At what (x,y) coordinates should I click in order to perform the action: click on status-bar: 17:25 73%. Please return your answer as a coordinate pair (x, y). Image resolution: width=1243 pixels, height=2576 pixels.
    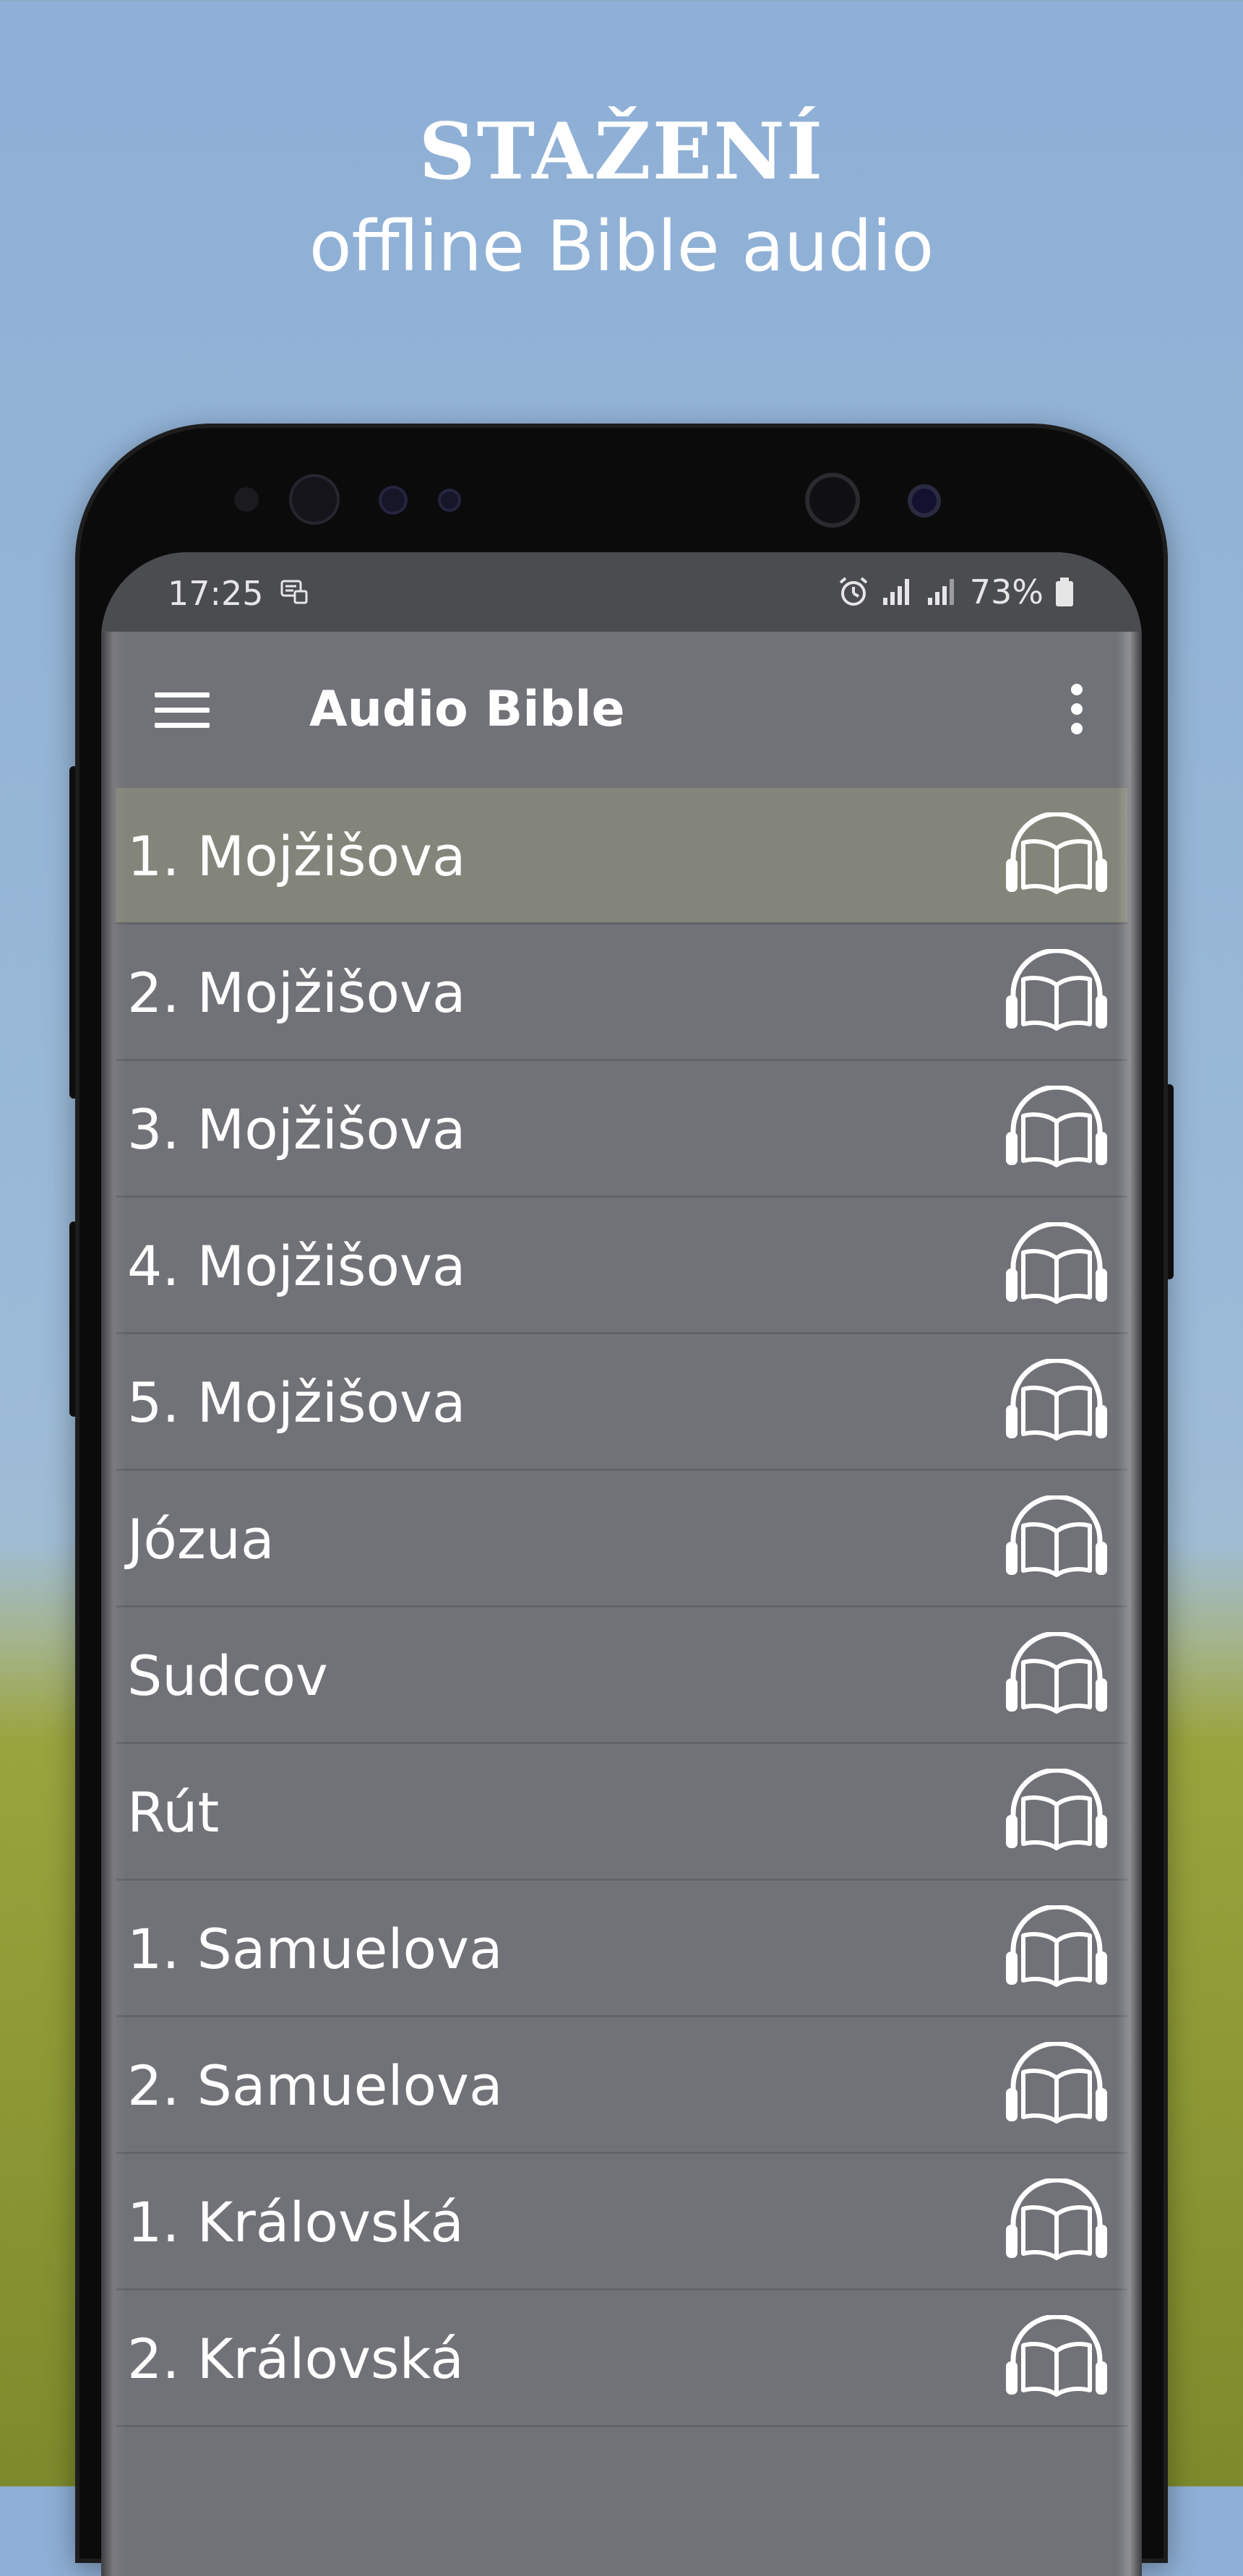
    Looking at the image, I should click on (621, 592).